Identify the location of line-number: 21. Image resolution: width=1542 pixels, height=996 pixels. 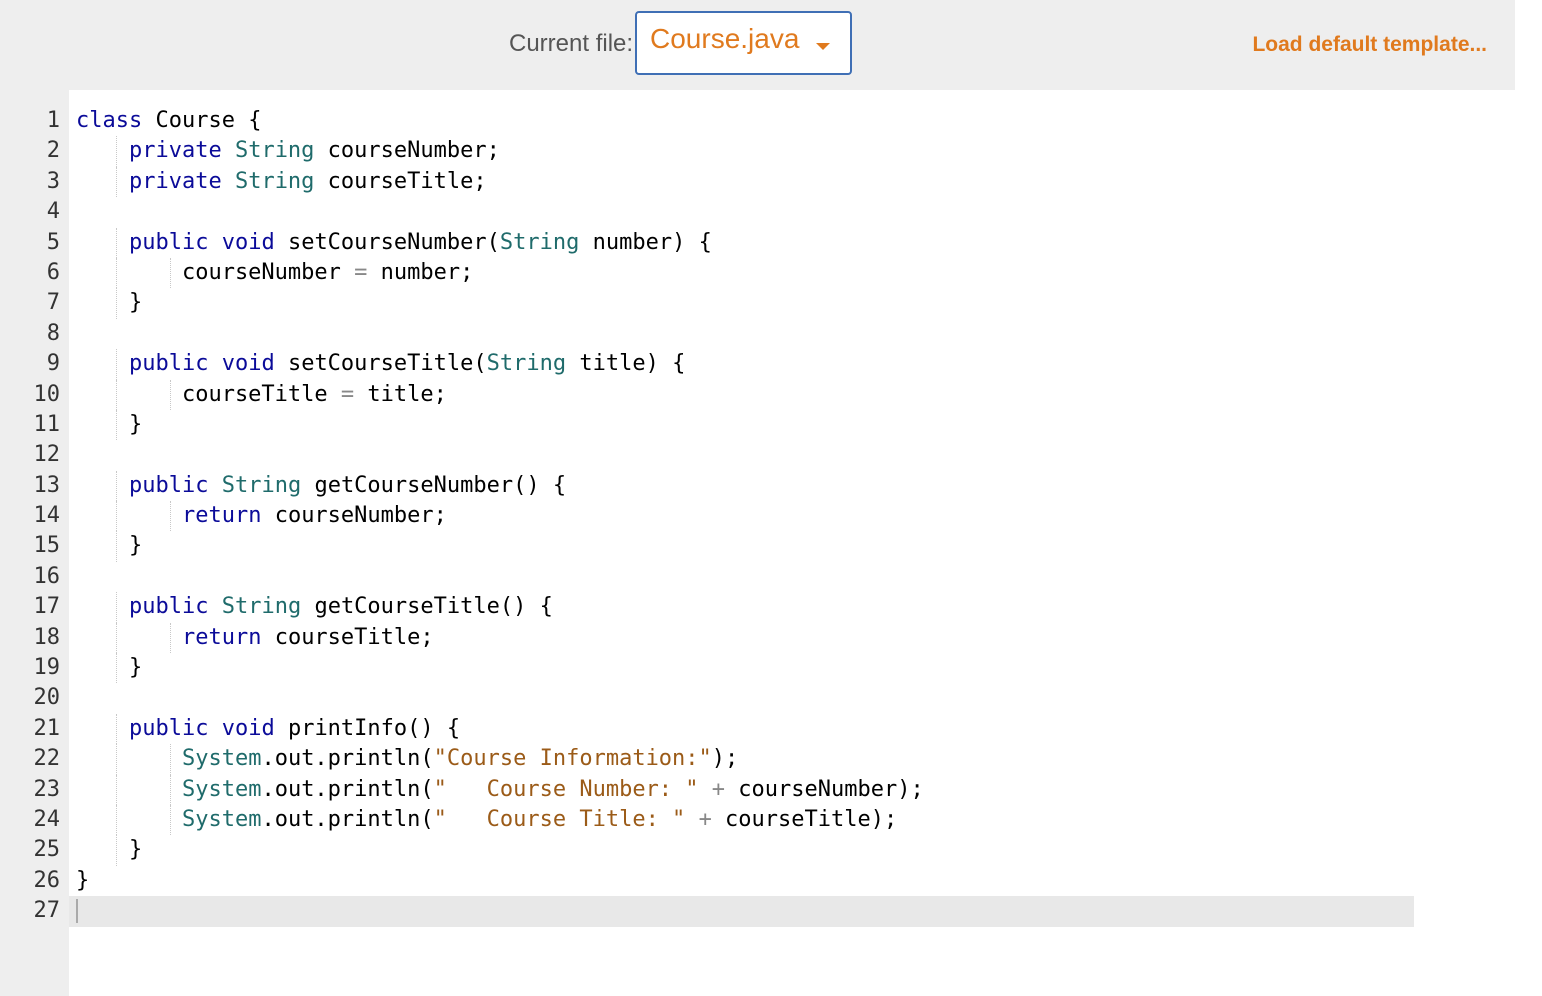
(47, 728).